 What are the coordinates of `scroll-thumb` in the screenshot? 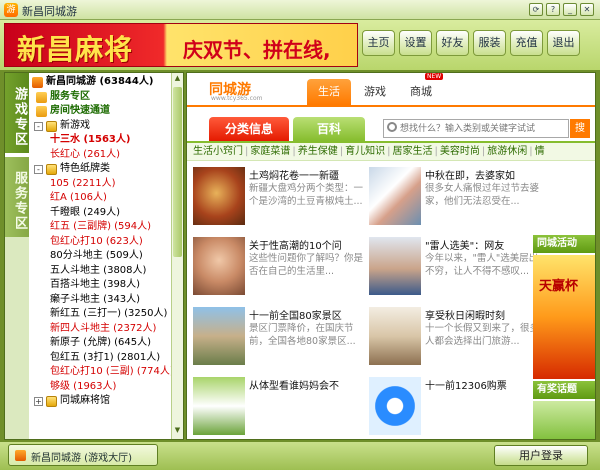 It's located at (177, 172).